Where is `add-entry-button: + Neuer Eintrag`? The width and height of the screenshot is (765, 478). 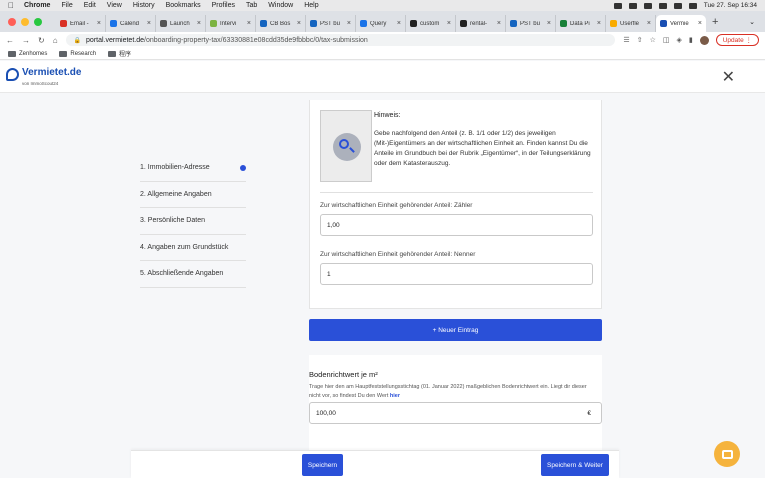
add-entry-button: + Neuer Eintrag is located at coordinates (455, 330).